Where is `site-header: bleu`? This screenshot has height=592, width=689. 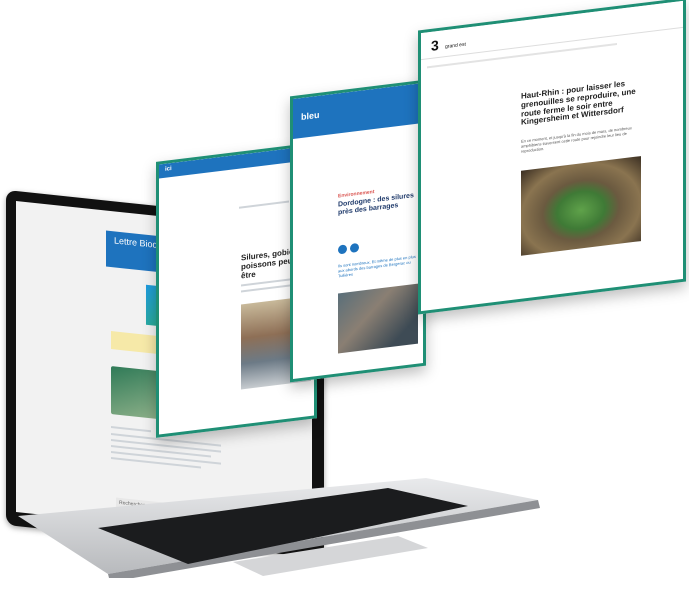 site-header: bleu is located at coordinates (358, 111).